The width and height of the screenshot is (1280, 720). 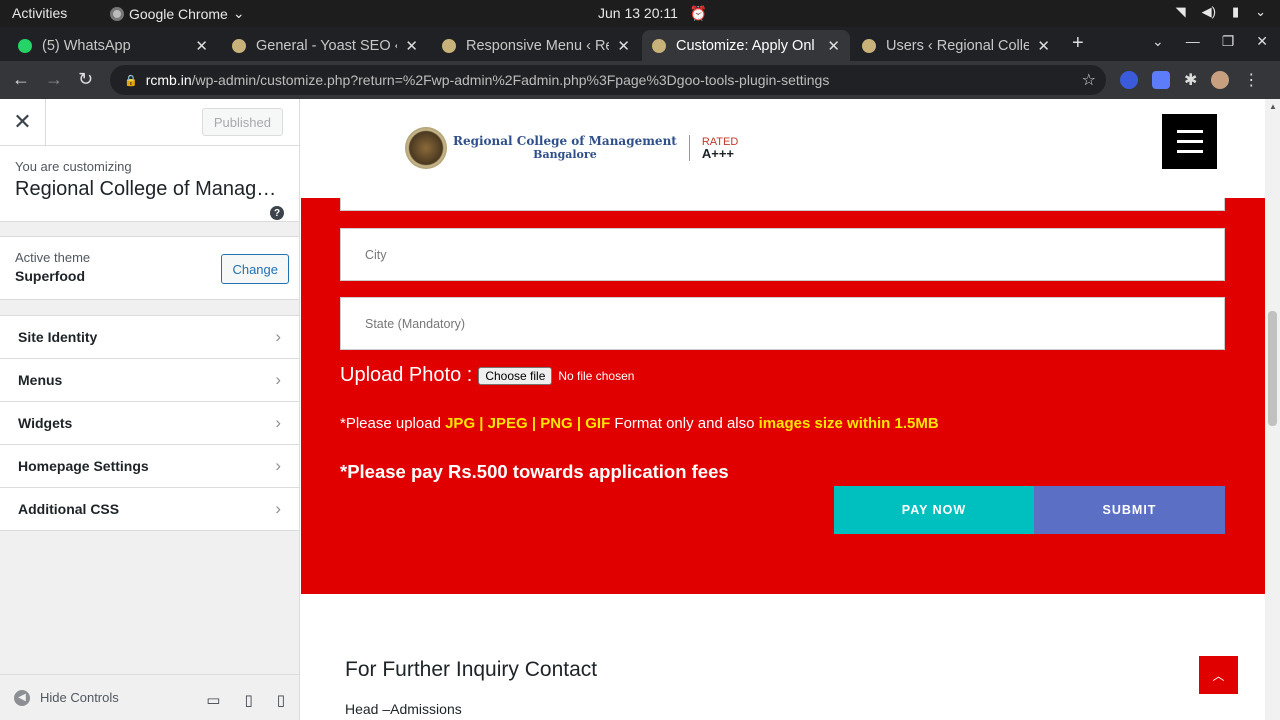 I want to click on logo-line-2: Bangalore, so click(x=565, y=154).